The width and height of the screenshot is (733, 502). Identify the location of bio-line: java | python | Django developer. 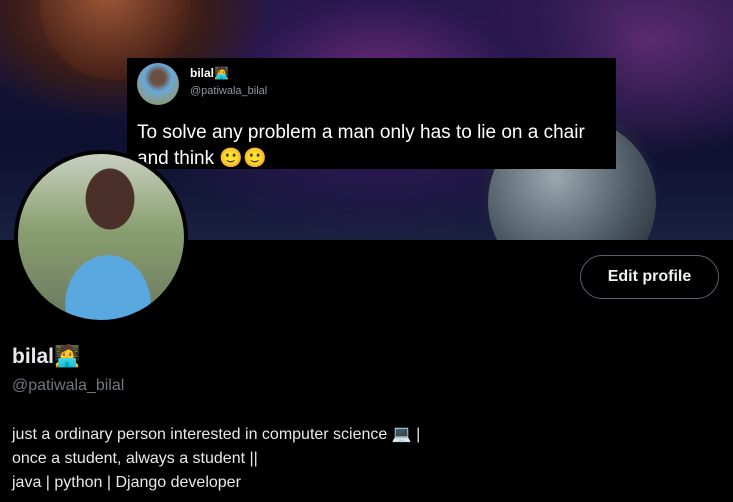
(126, 482).